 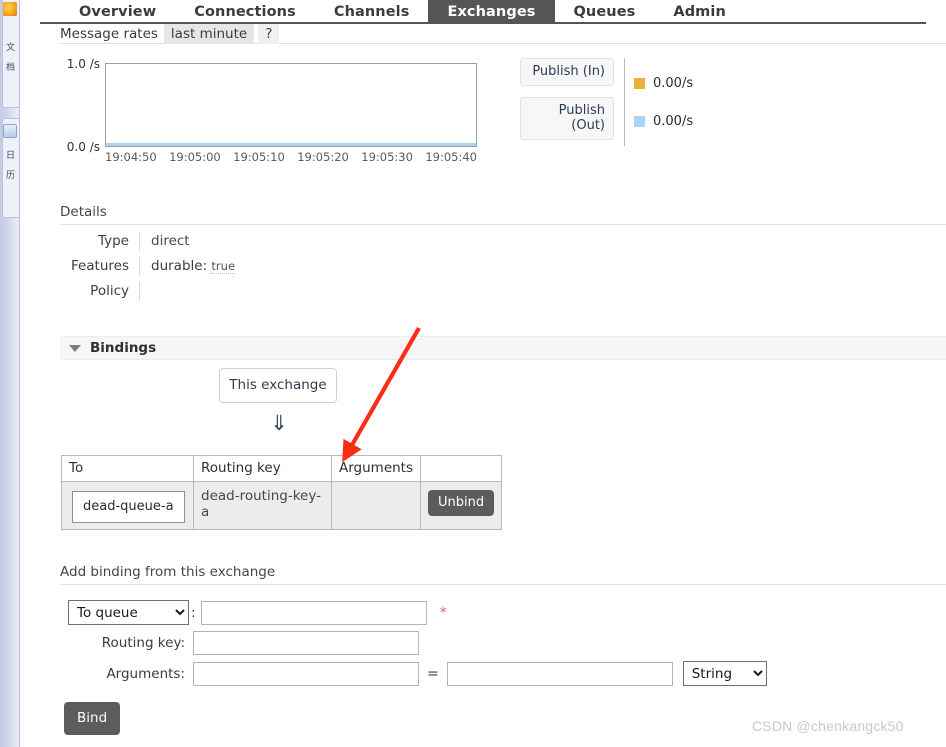 I want to click on details-key-features: Features, so click(x=100, y=266).